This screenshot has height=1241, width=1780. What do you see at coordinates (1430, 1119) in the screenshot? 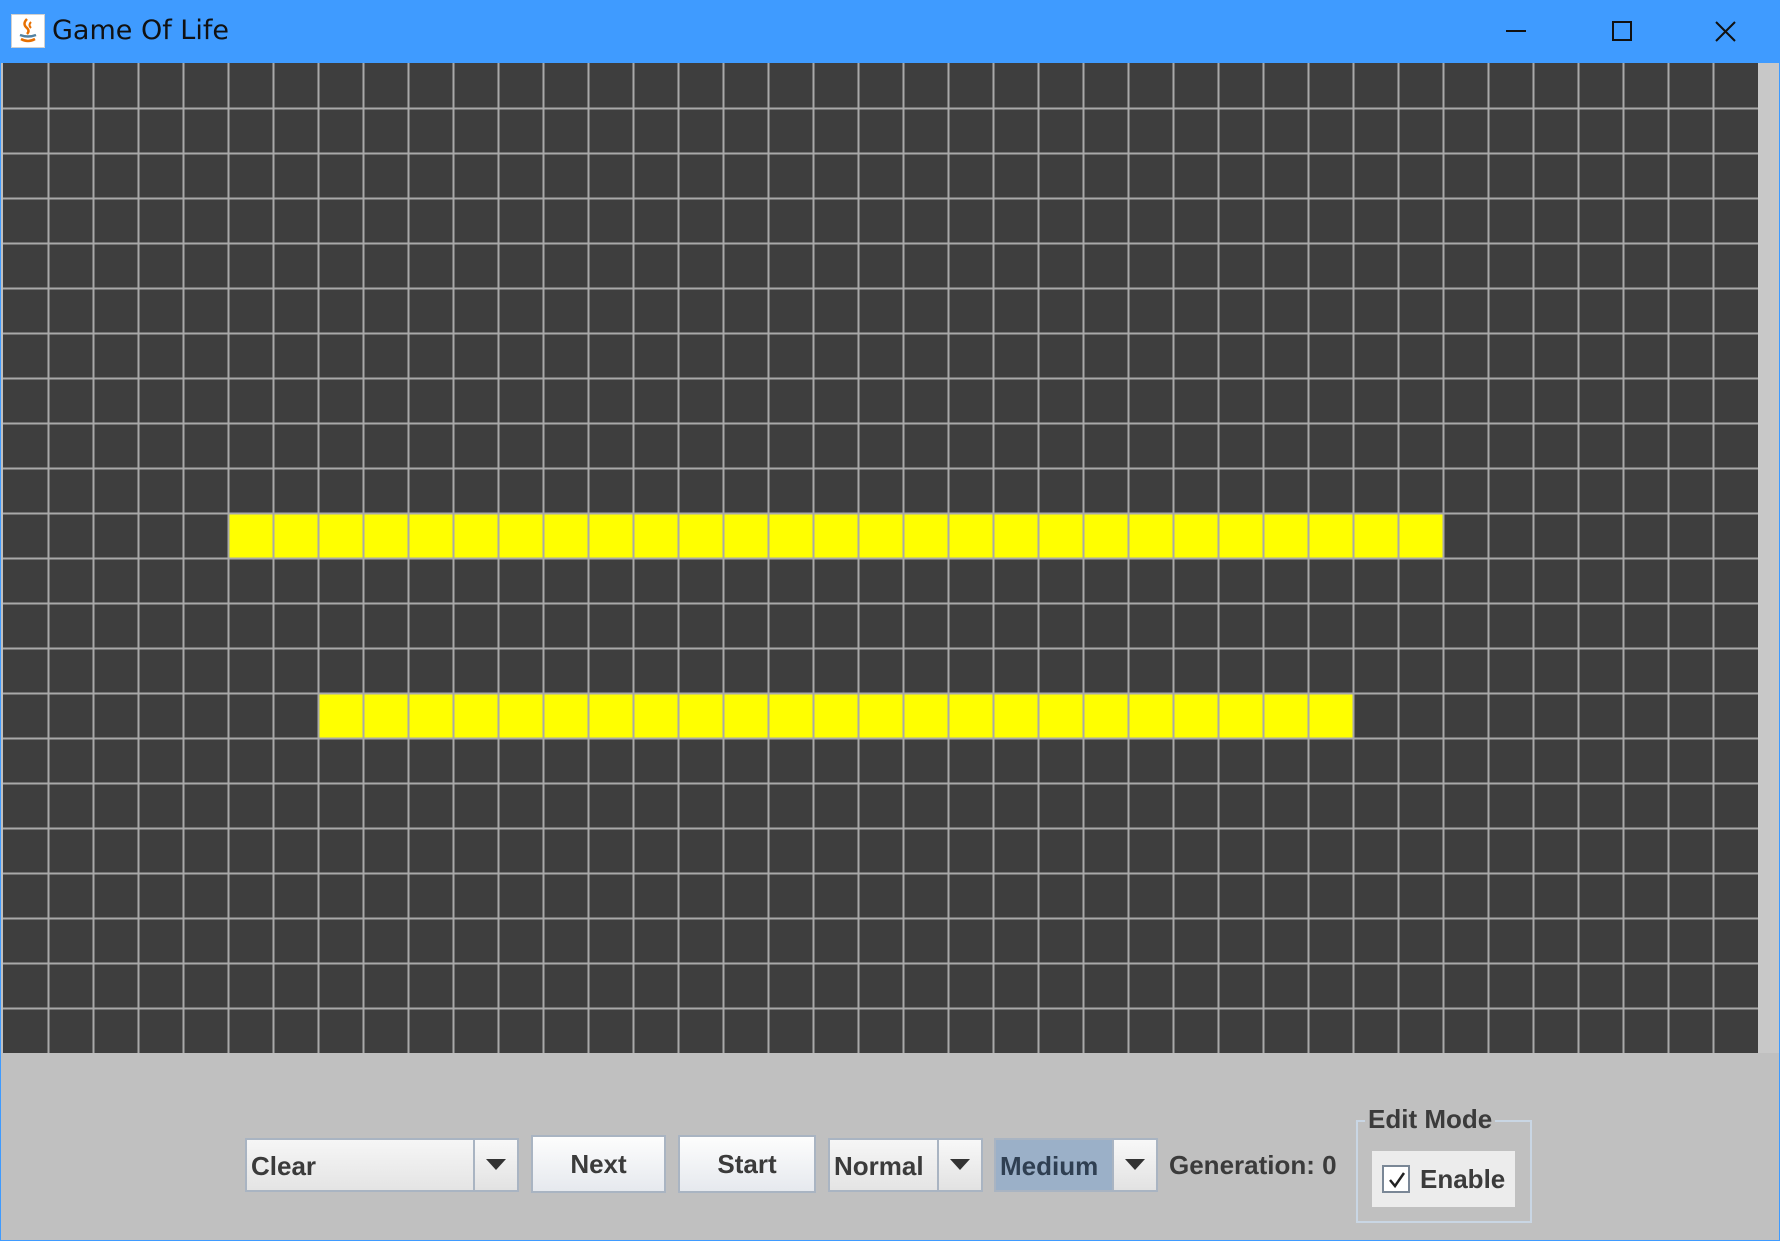
I see `edit-mode-legend: Edit Mode` at bounding box center [1430, 1119].